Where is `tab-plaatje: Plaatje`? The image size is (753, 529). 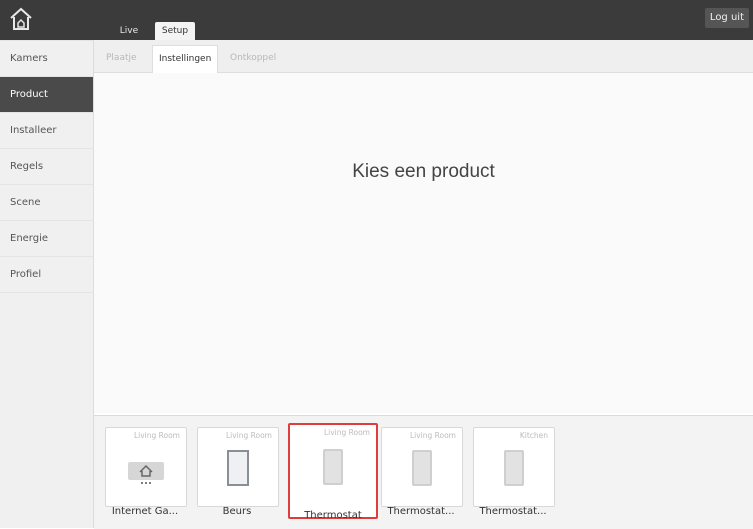
tab-plaatje: Plaatje is located at coordinates (121, 58).